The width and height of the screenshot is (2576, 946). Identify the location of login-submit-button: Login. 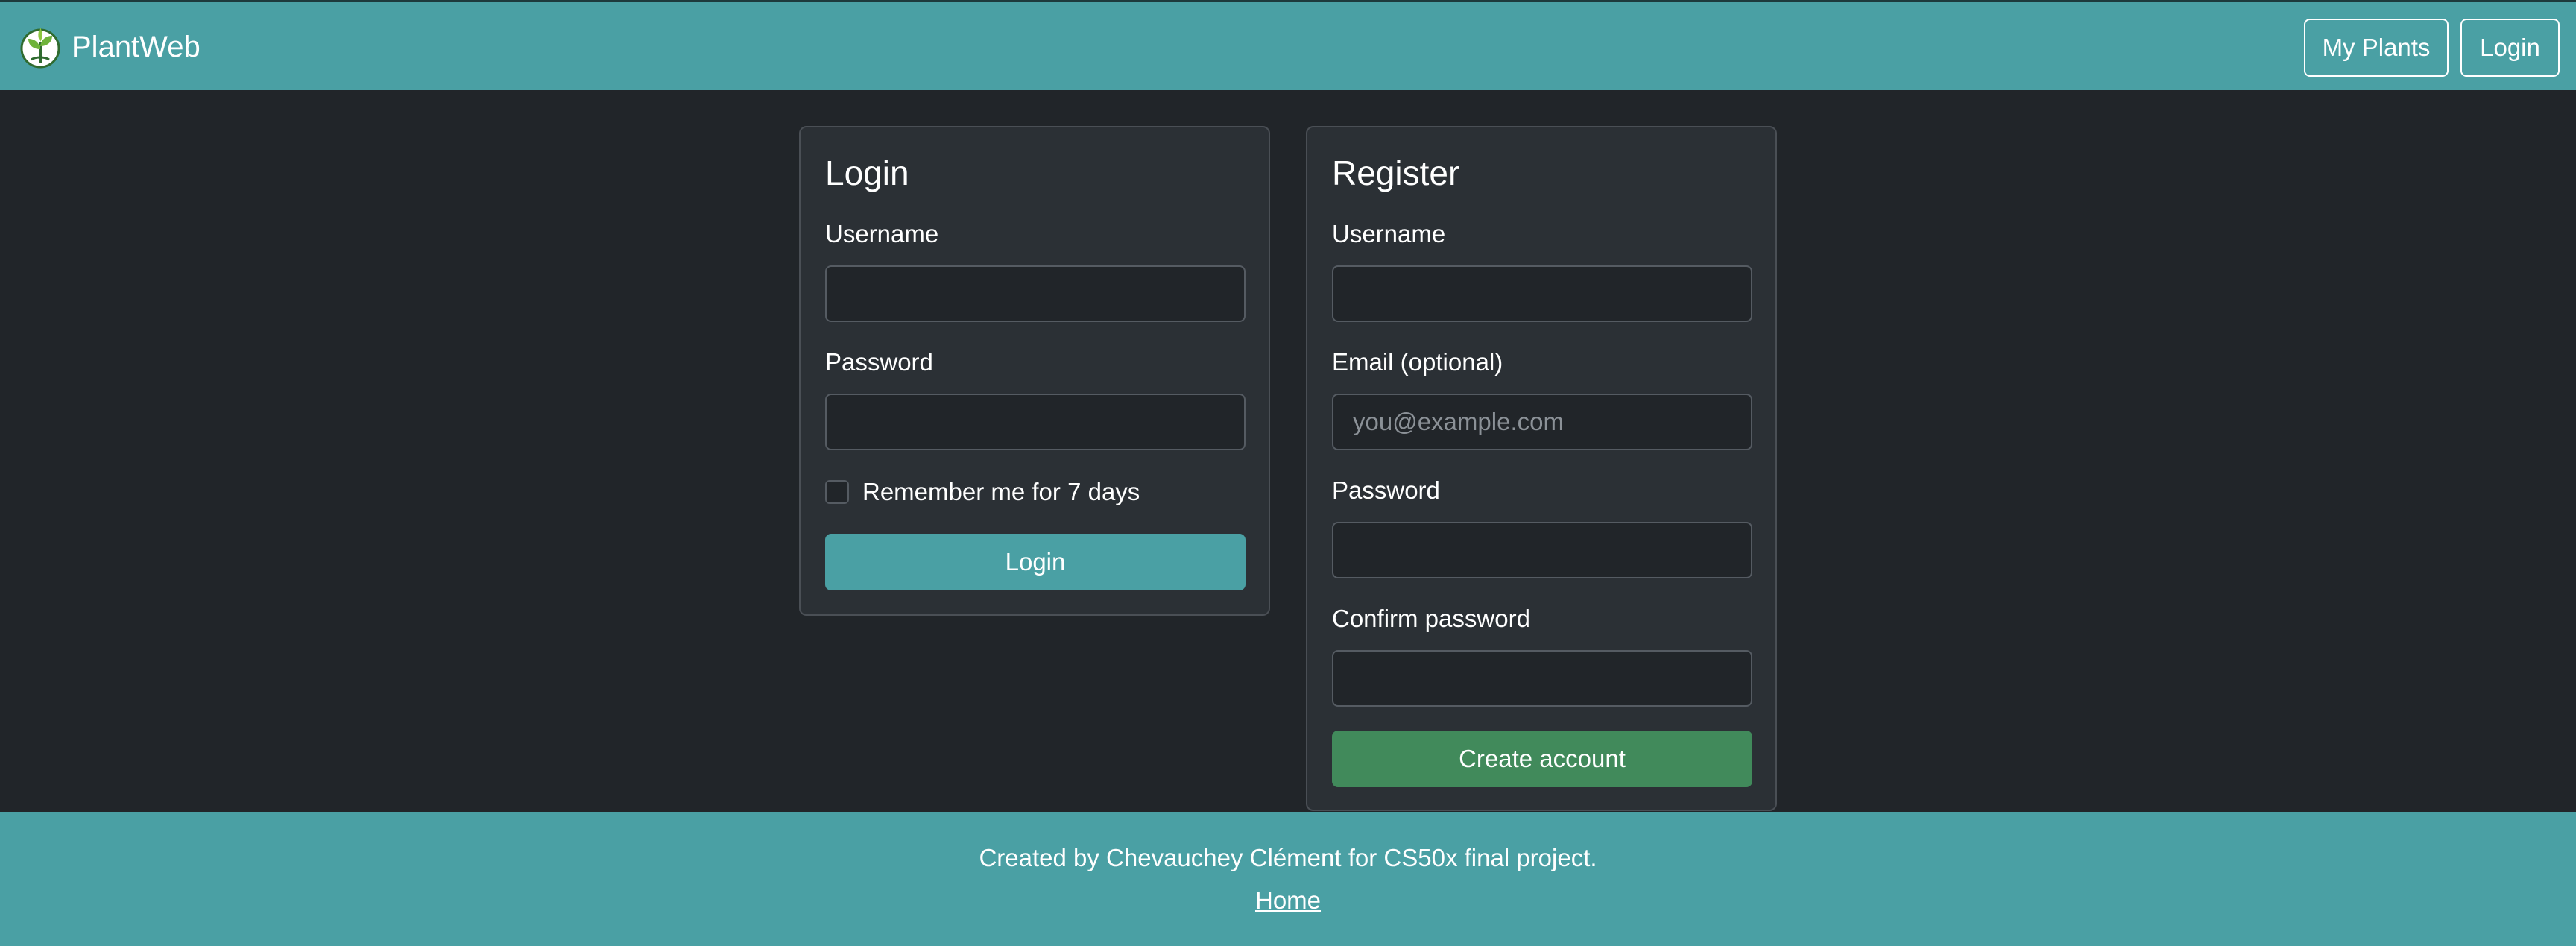
(1035, 562).